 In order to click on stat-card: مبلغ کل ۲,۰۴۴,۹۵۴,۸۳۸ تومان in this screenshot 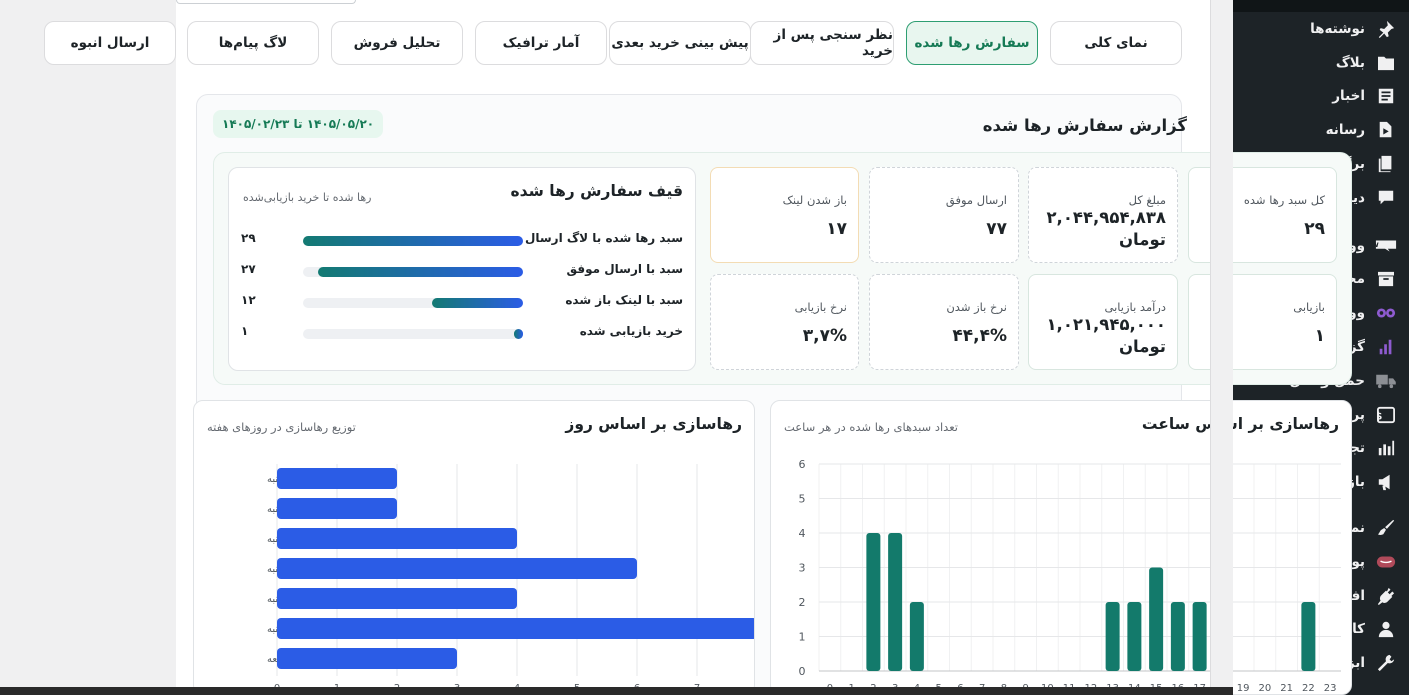, I will do `click(1103, 215)`.